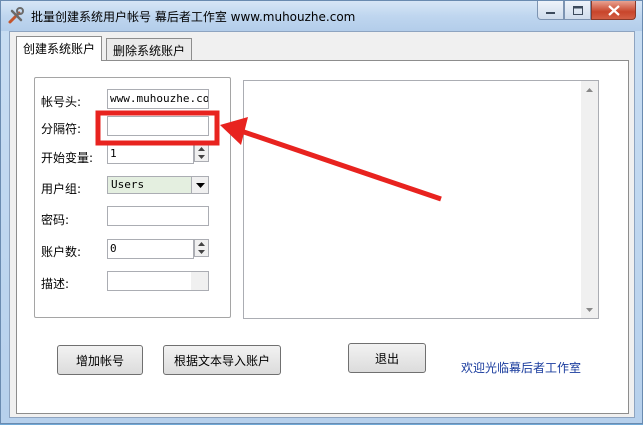 The height and width of the screenshot is (425, 643). I want to click on title-bar: 批量创建系统用户帐号 幕后者工作室 www.muhouzhe.com, so click(321, 16).